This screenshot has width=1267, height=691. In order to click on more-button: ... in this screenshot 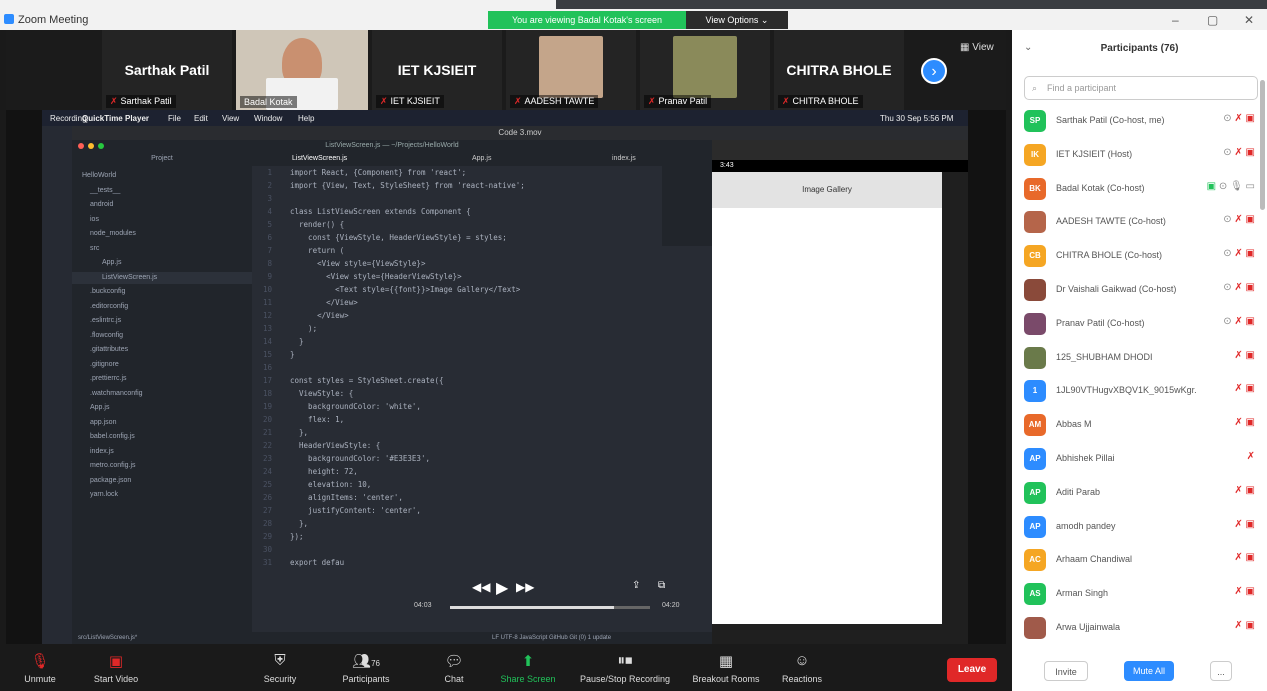, I will do `click(1221, 671)`.